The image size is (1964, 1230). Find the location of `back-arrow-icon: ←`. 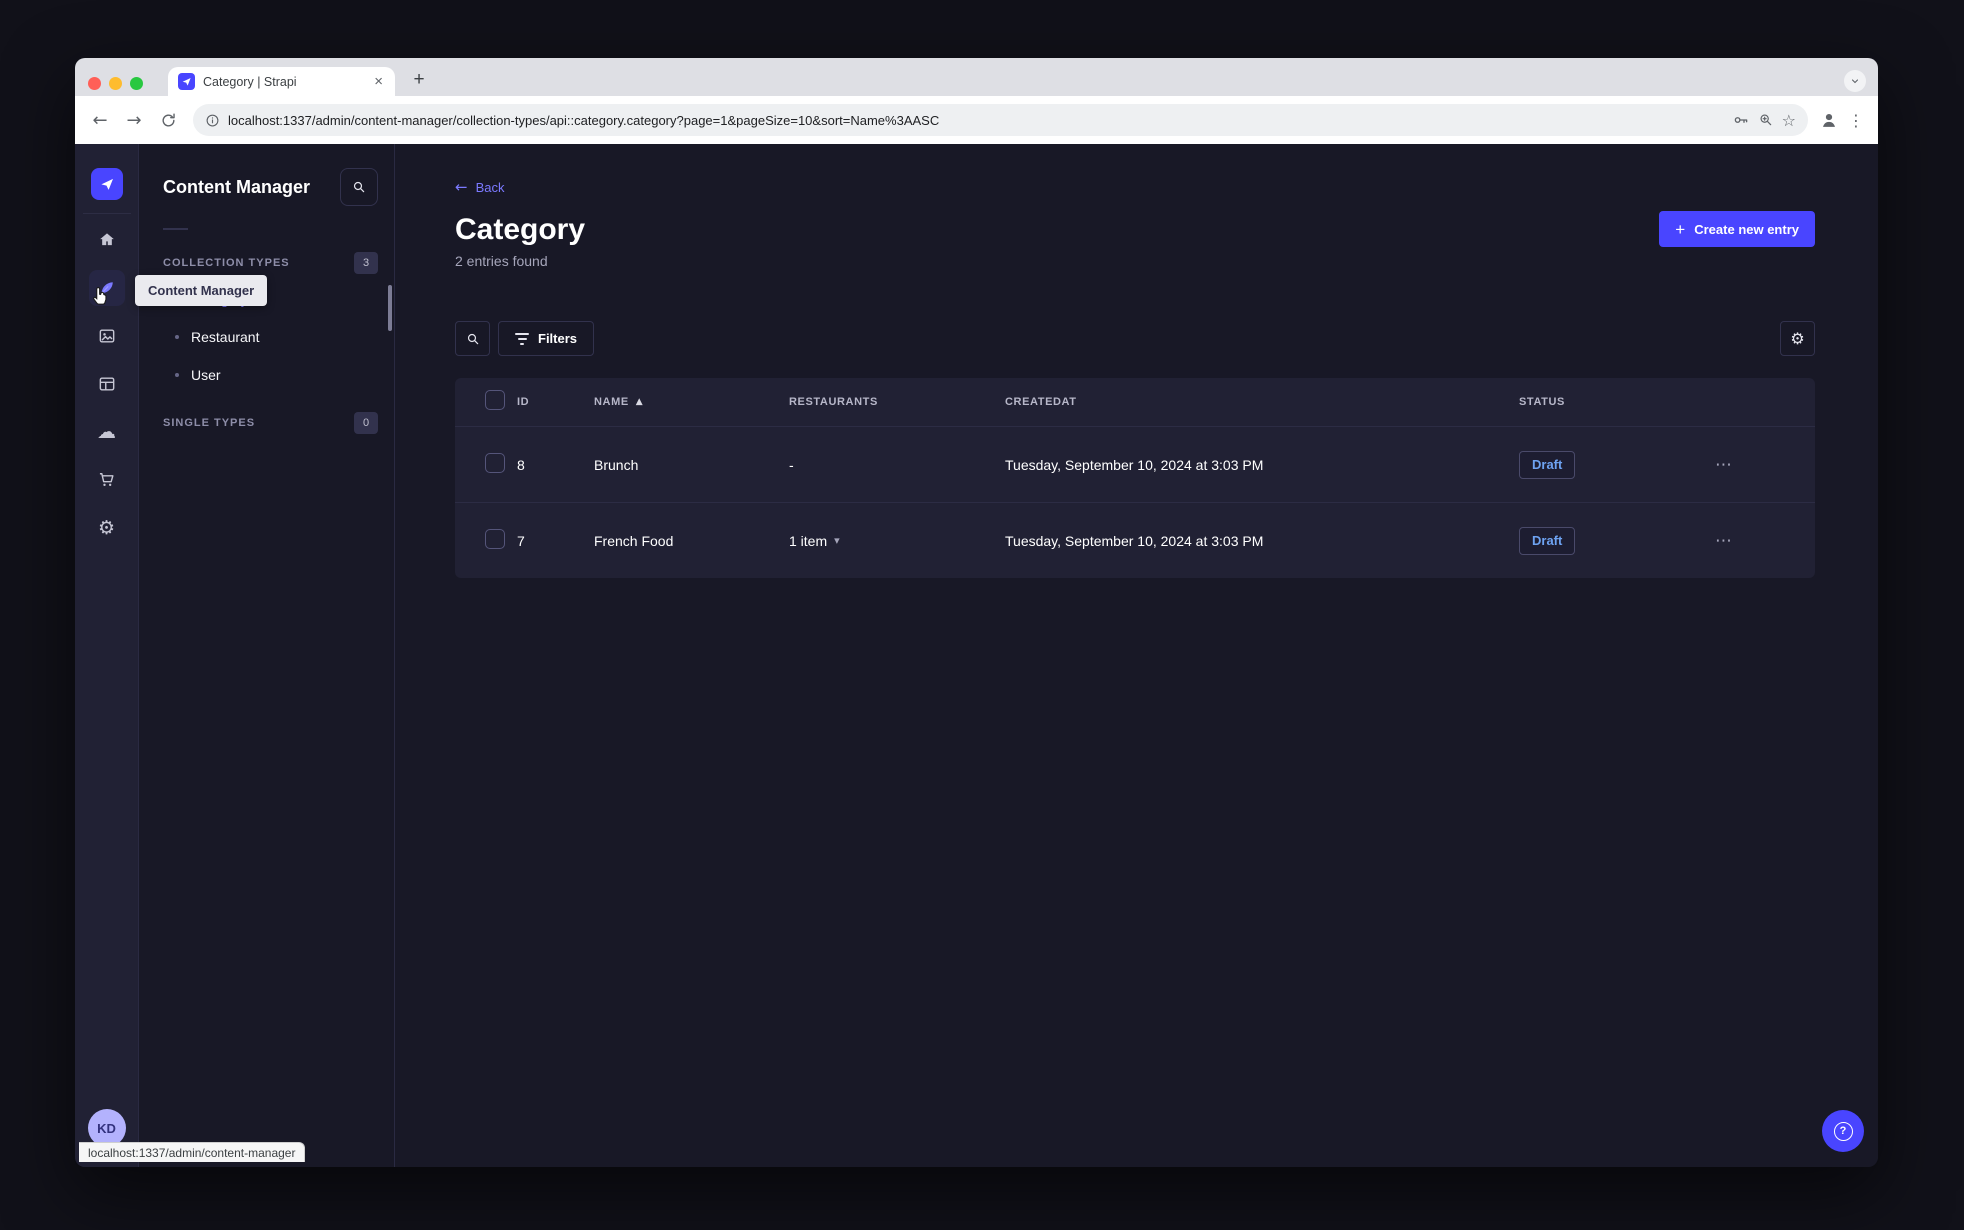

back-arrow-icon: ← is located at coordinates (461, 187).